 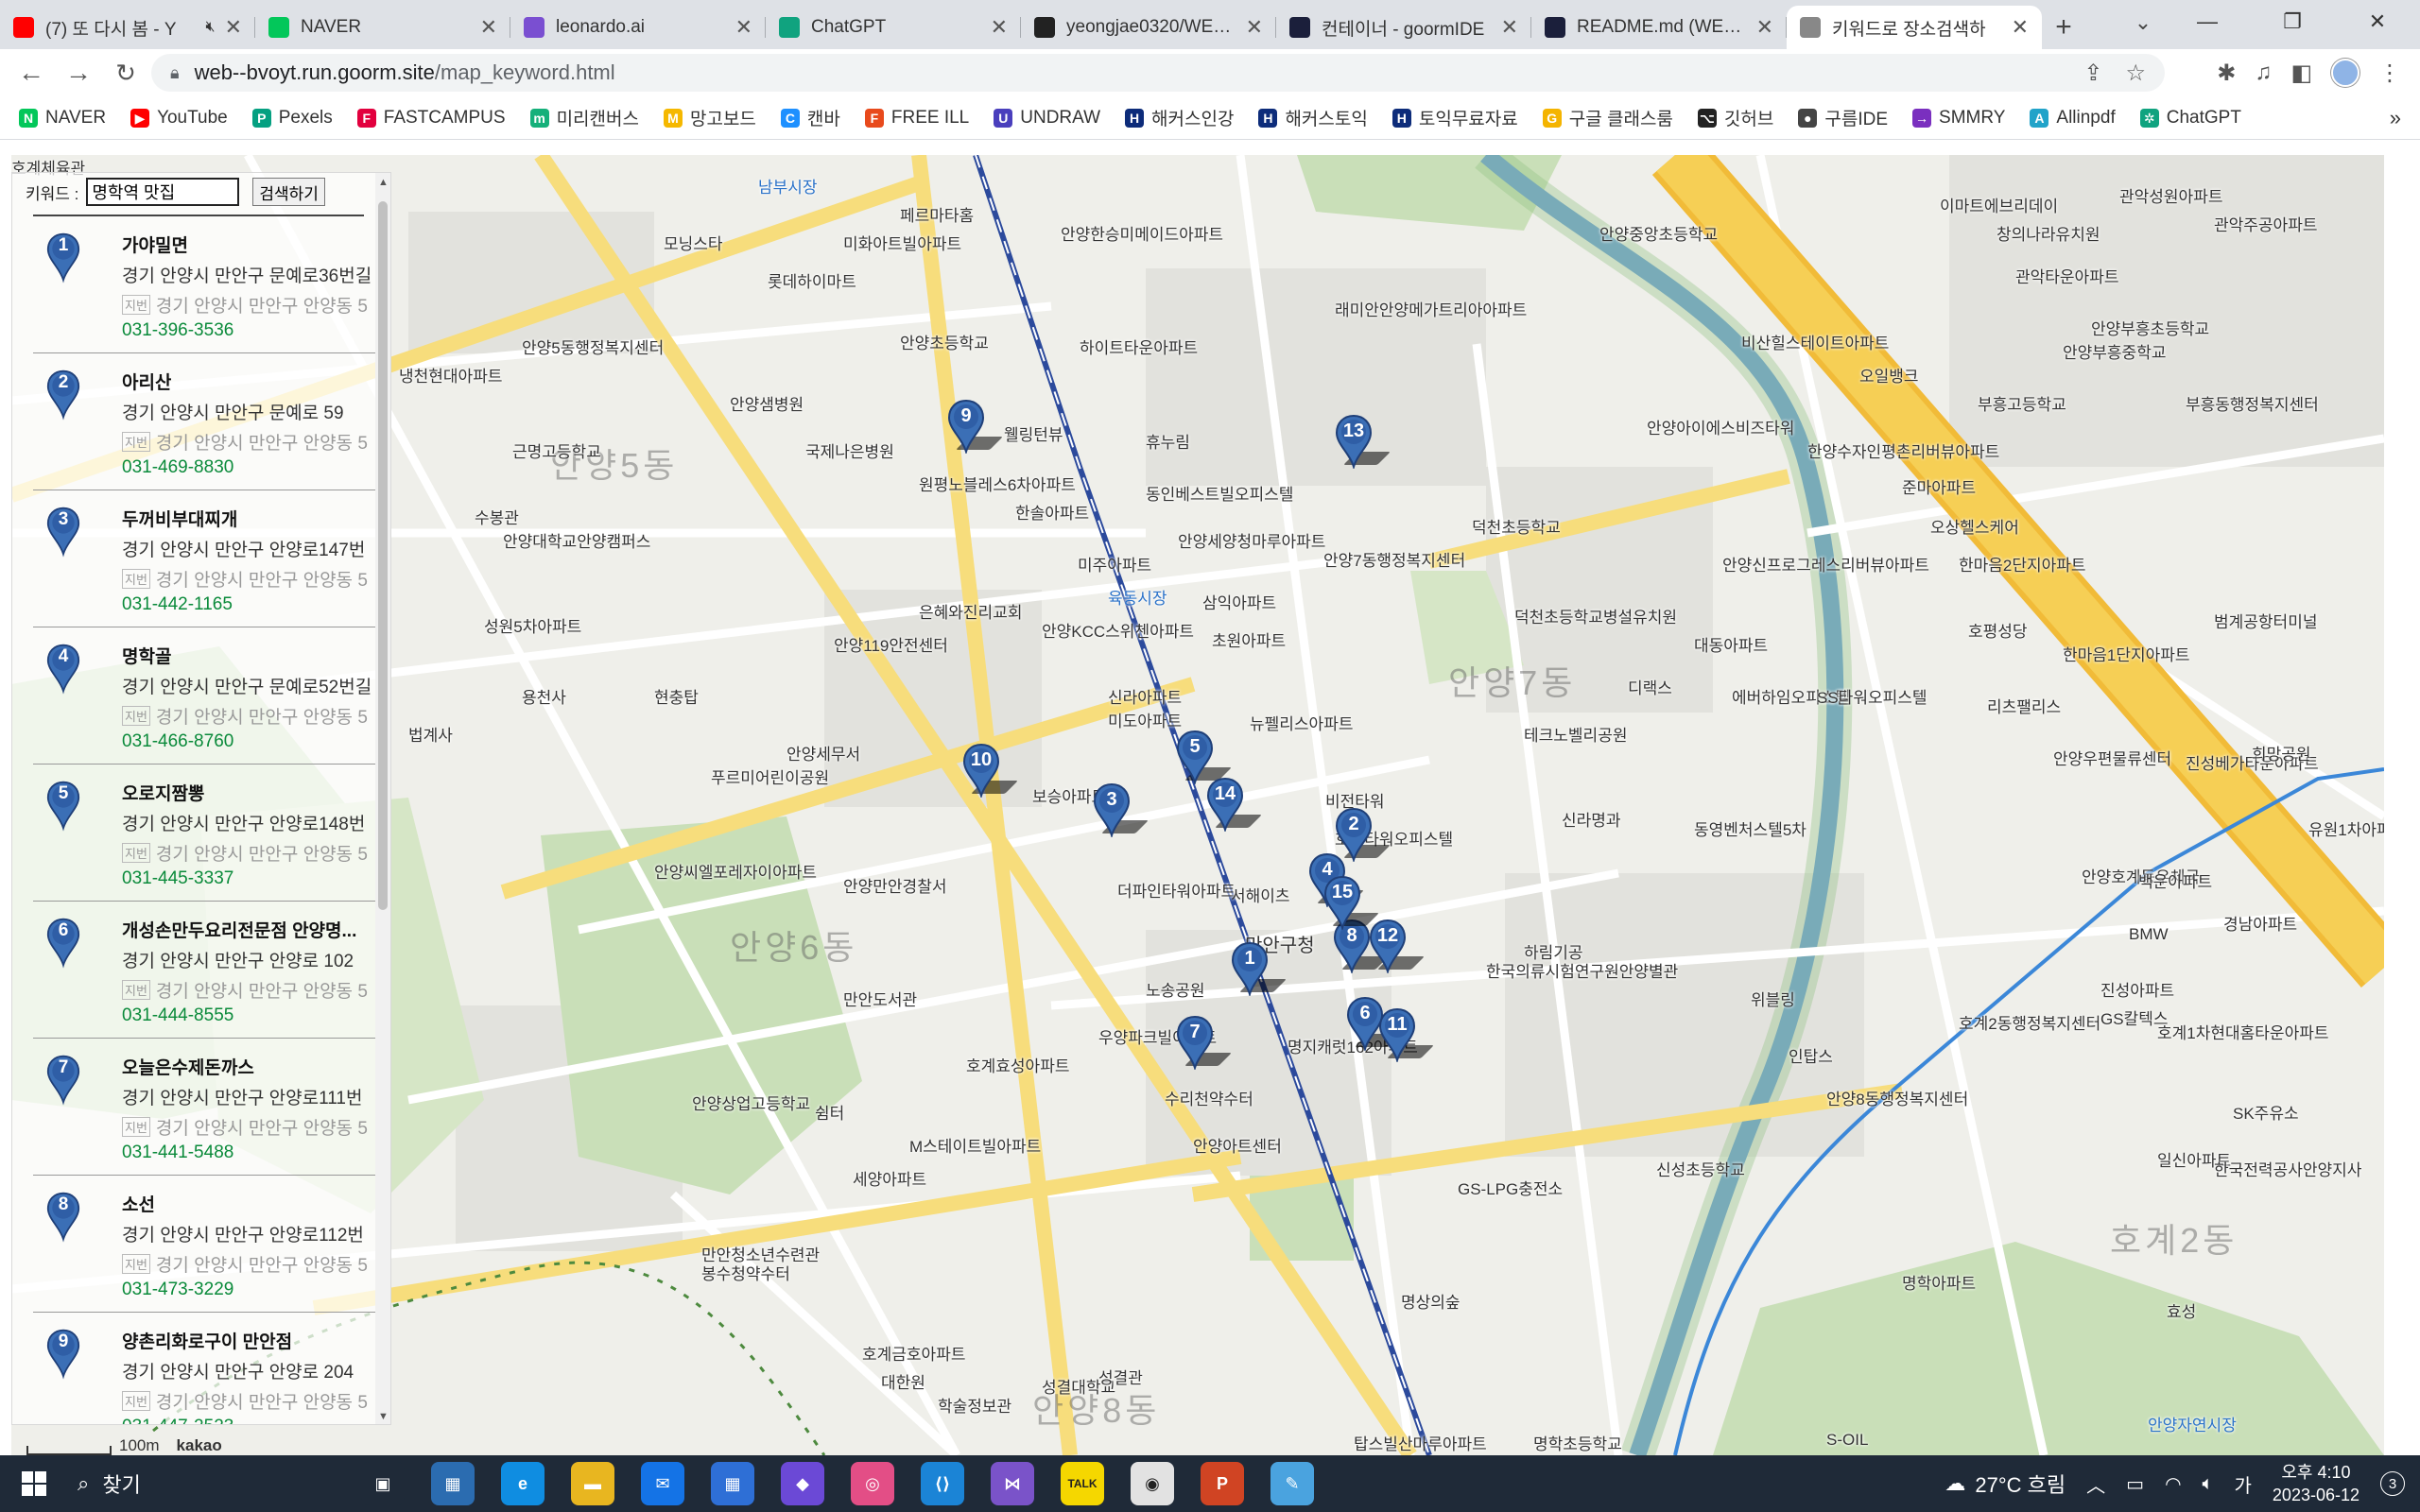 I want to click on taskbar-app-icon: ✉, so click(x=662, y=1483).